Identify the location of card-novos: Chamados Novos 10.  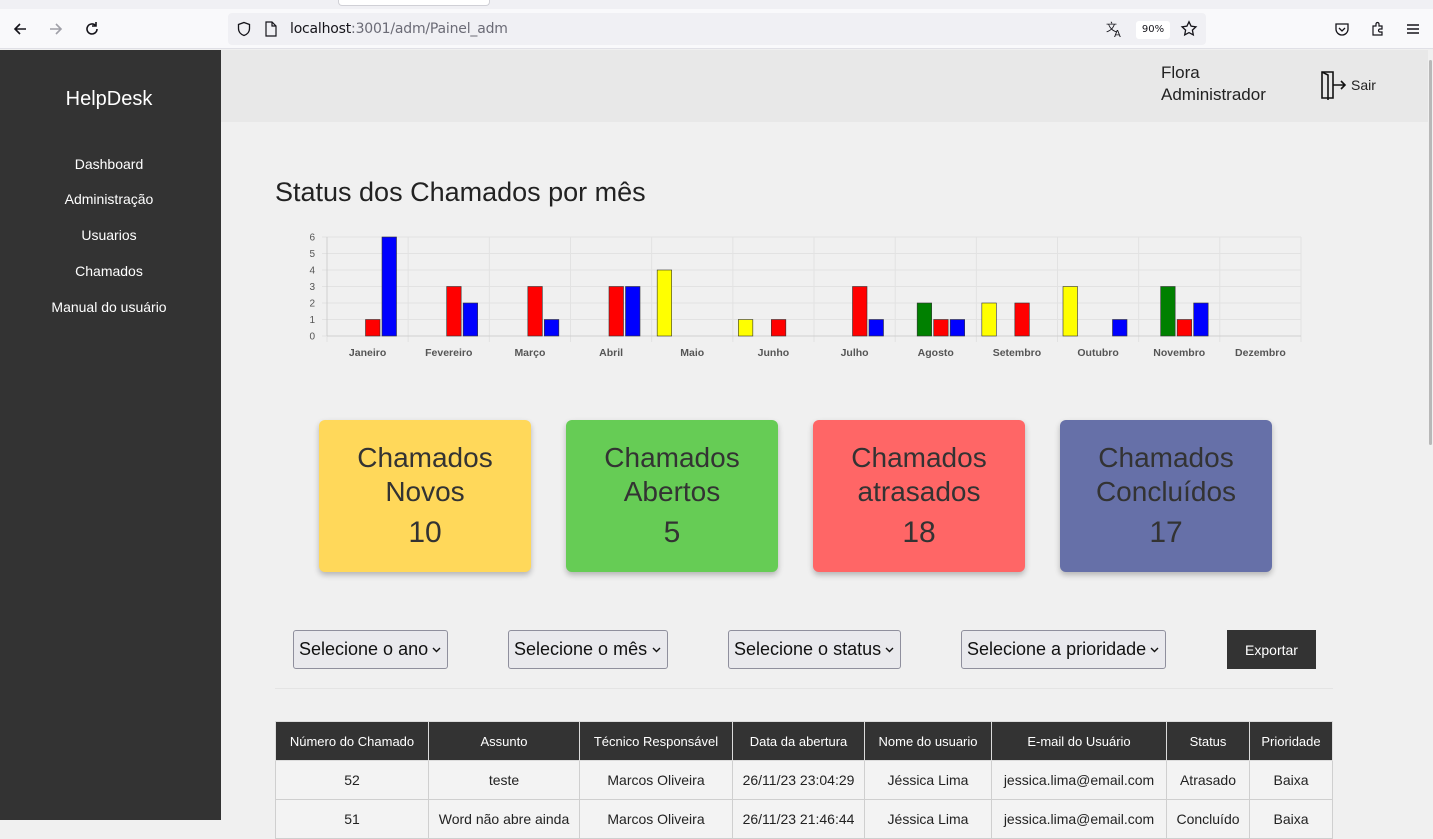
(425, 496).